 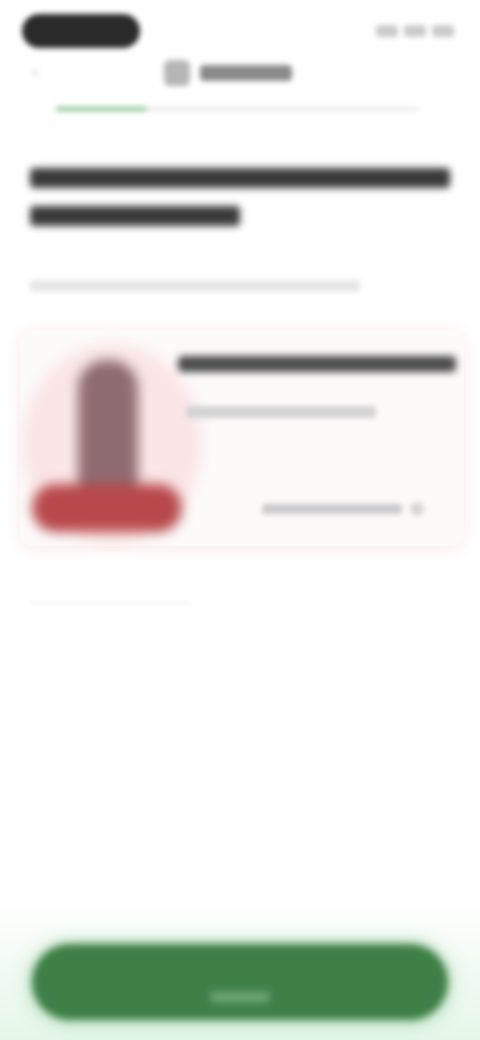 I want to click on product-photo, so click(x=112, y=444).